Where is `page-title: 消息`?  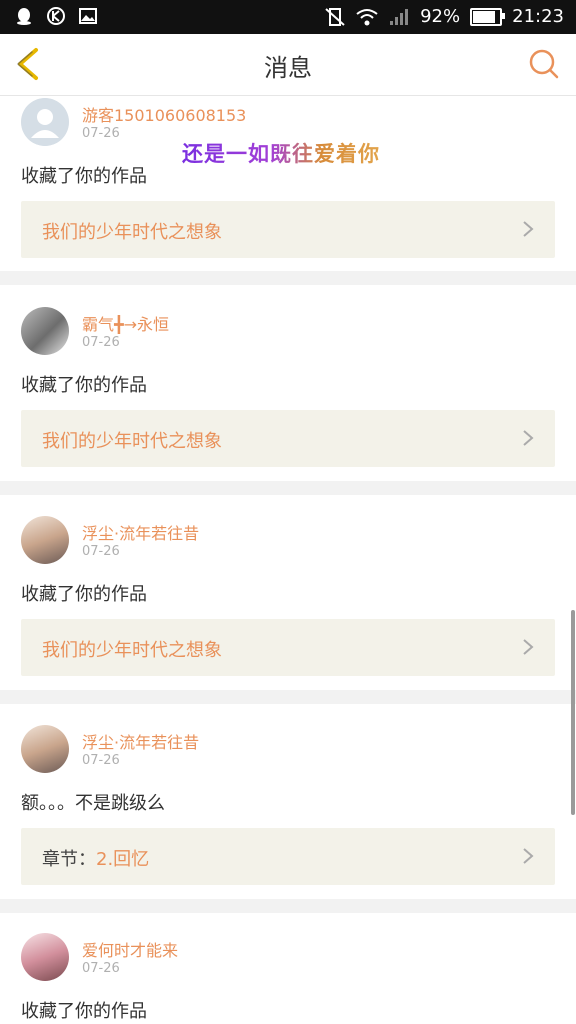
page-title: 消息 is located at coordinates (288, 68).